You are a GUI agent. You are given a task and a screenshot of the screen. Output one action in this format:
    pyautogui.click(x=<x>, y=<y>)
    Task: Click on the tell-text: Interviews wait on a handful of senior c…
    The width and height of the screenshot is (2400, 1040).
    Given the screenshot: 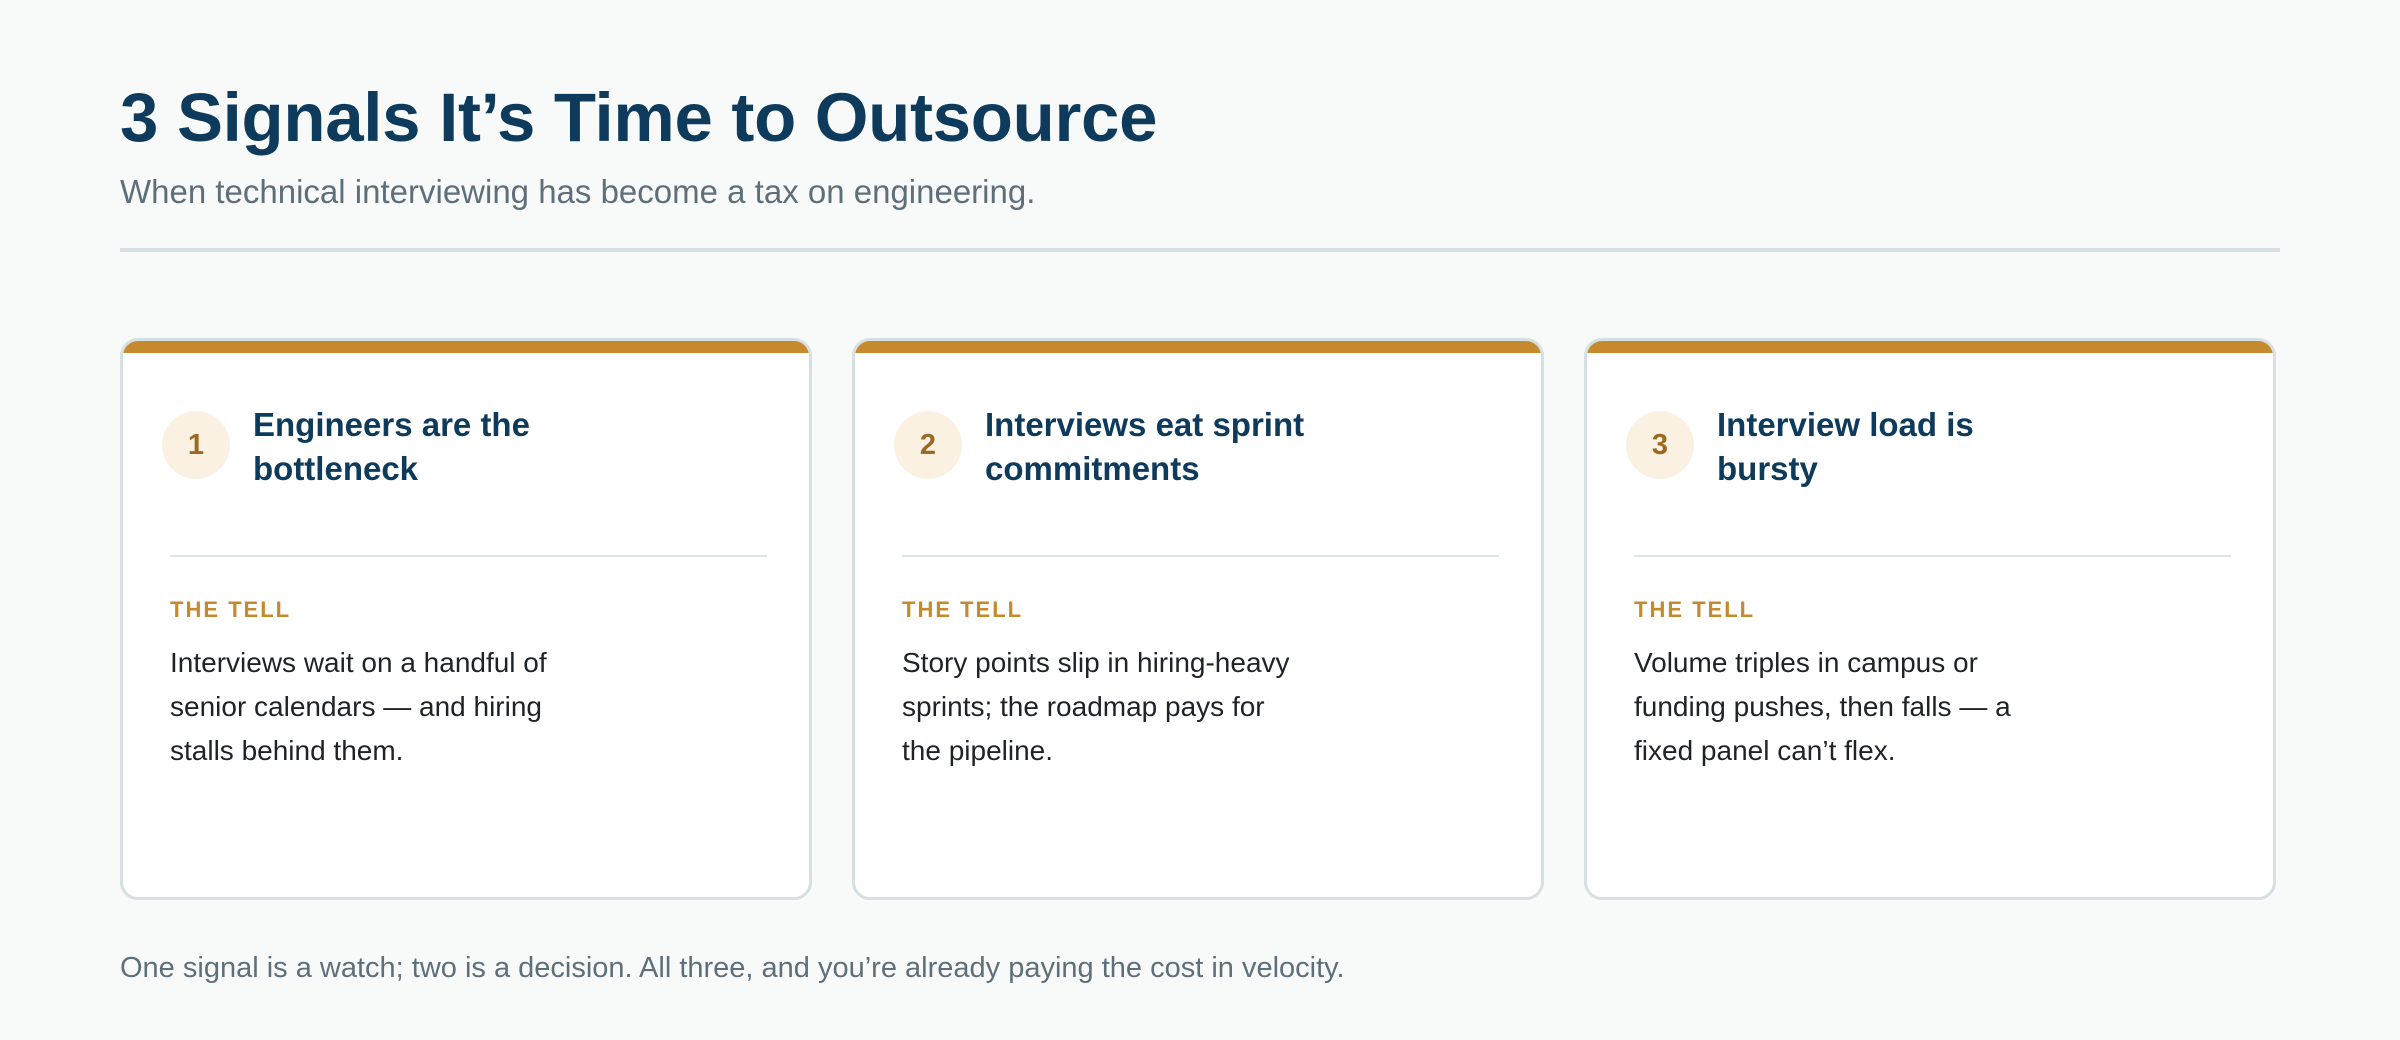 What is the action you would take?
    pyautogui.click(x=358, y=706)
    